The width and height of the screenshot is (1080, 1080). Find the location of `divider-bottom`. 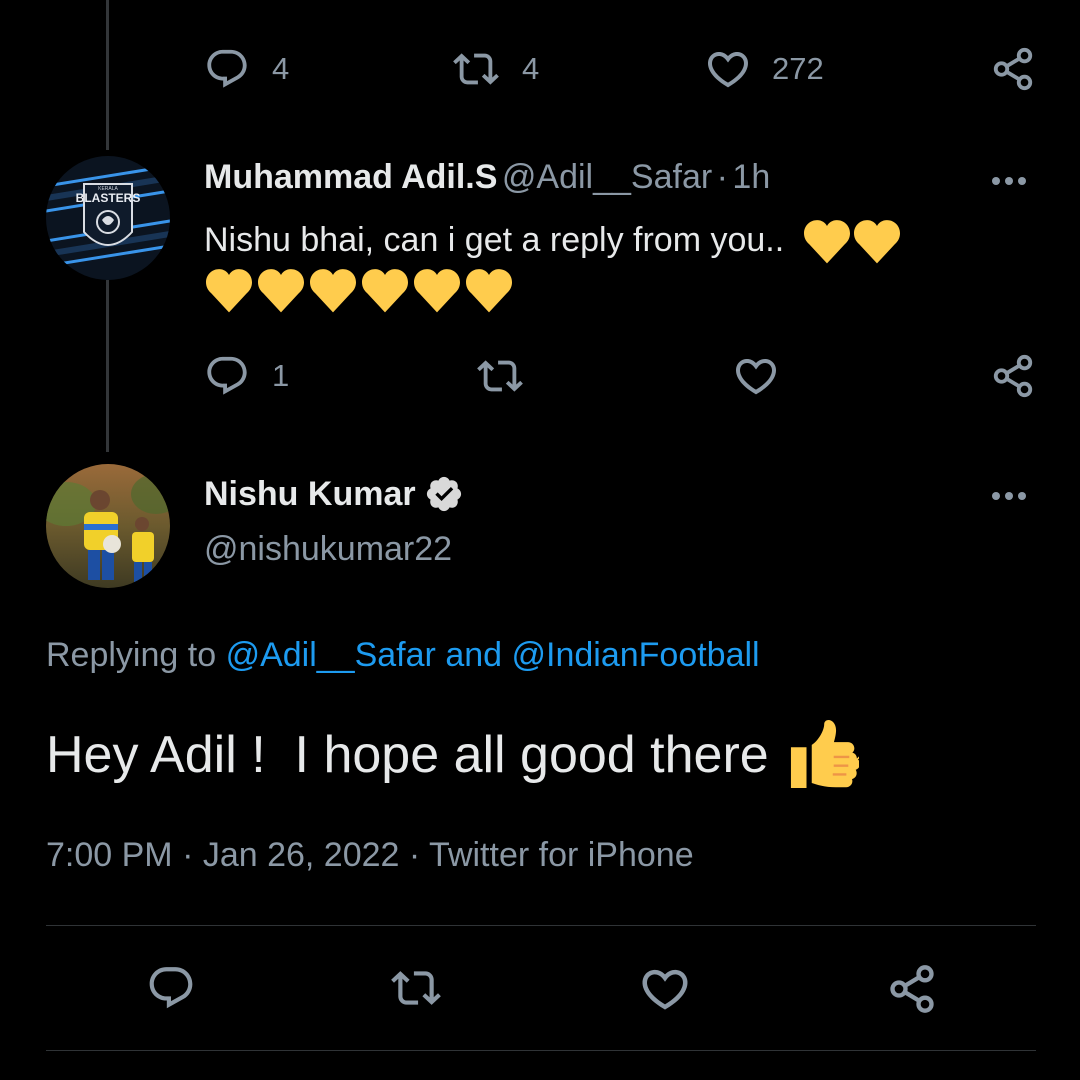

divider-bottom is located at coordinates (541, 1050).